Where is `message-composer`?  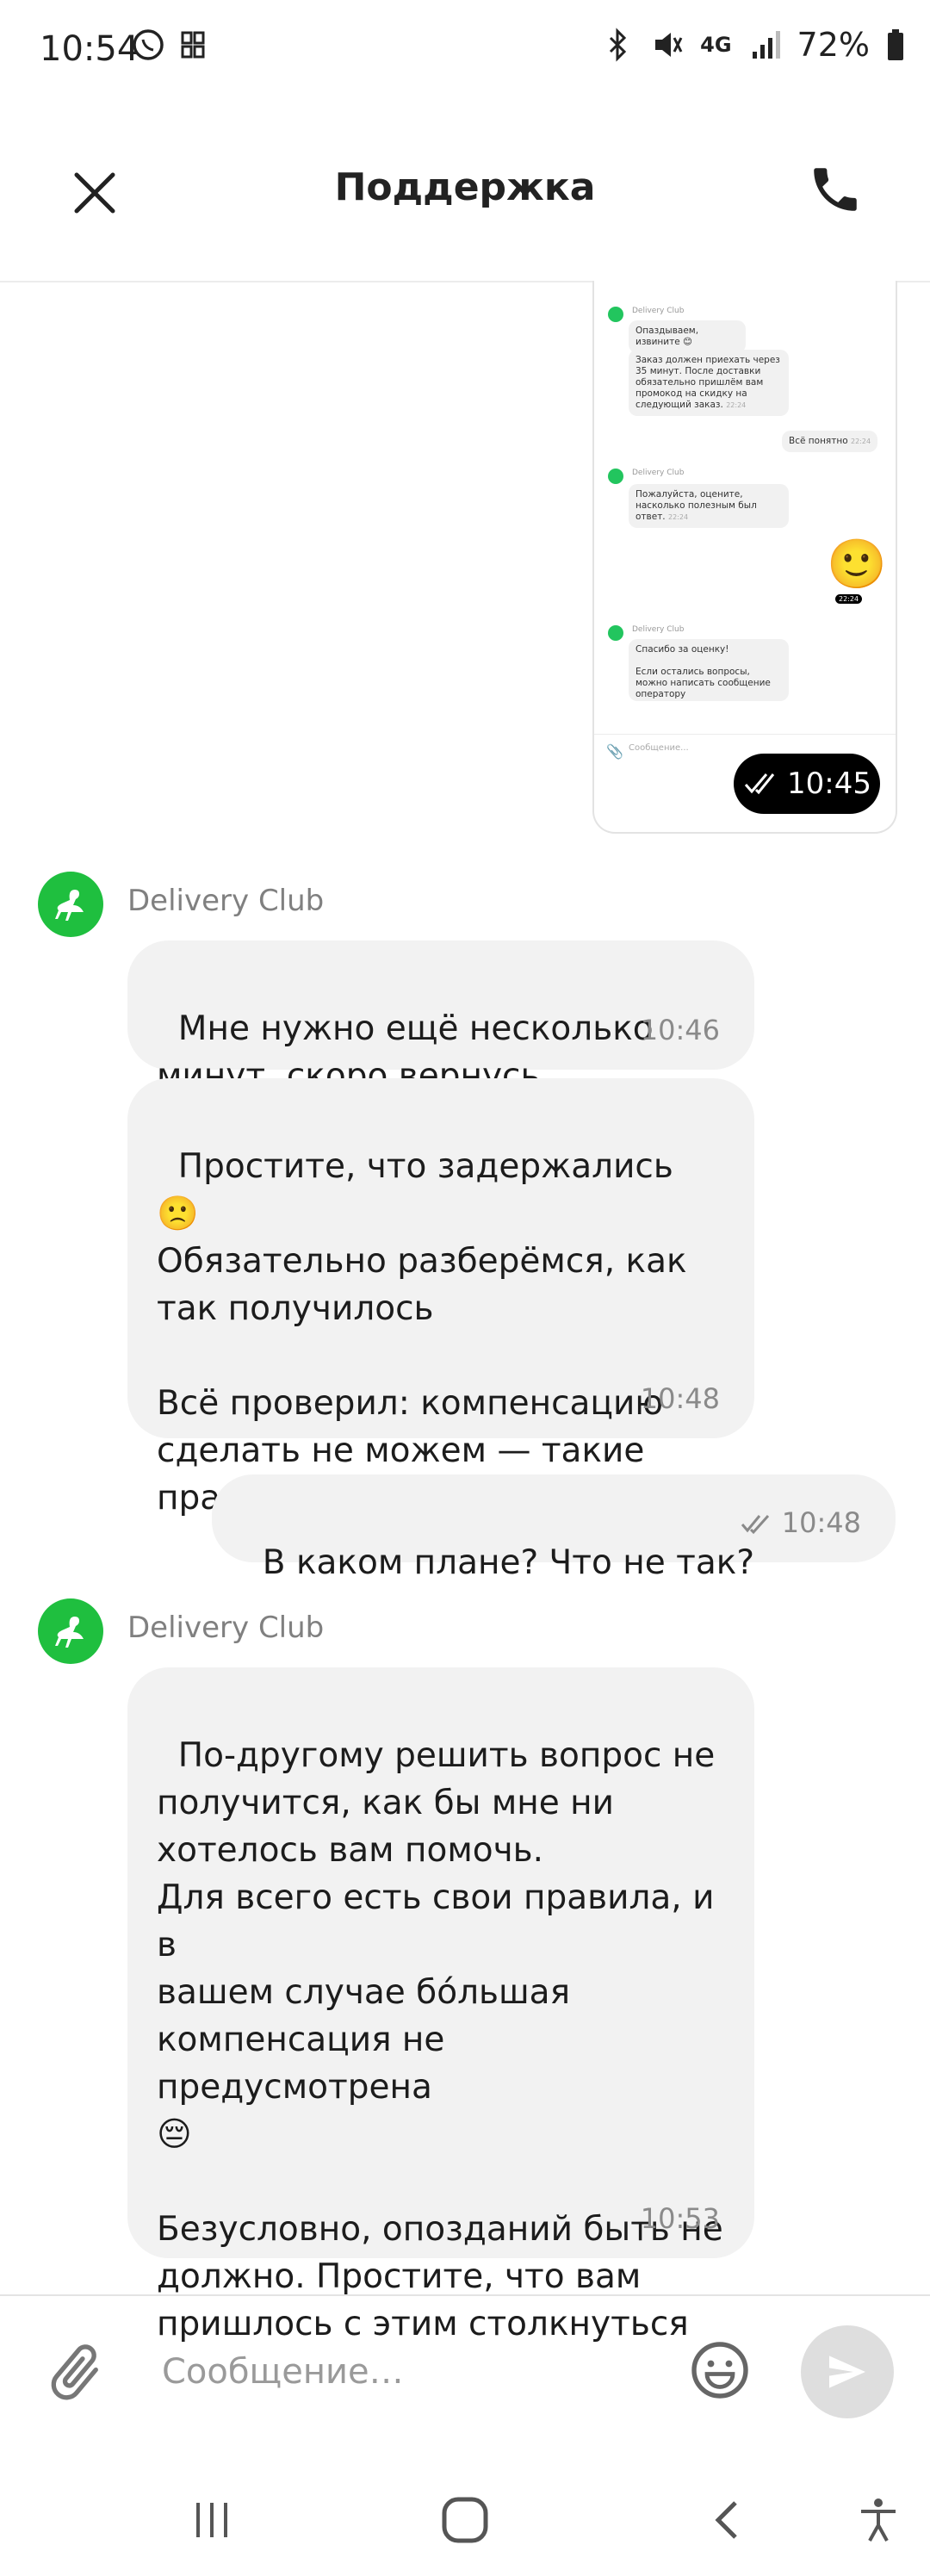
message-composer is located at coordinates (465, 2368).